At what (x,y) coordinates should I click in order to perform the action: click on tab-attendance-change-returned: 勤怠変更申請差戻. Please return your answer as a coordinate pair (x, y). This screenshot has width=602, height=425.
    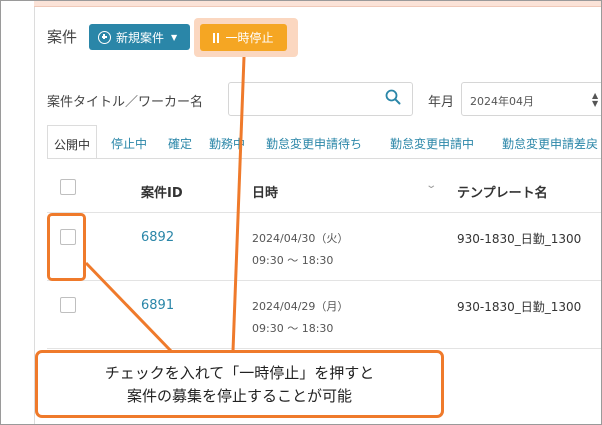
    Looking at the image, I should click on (550, 142).